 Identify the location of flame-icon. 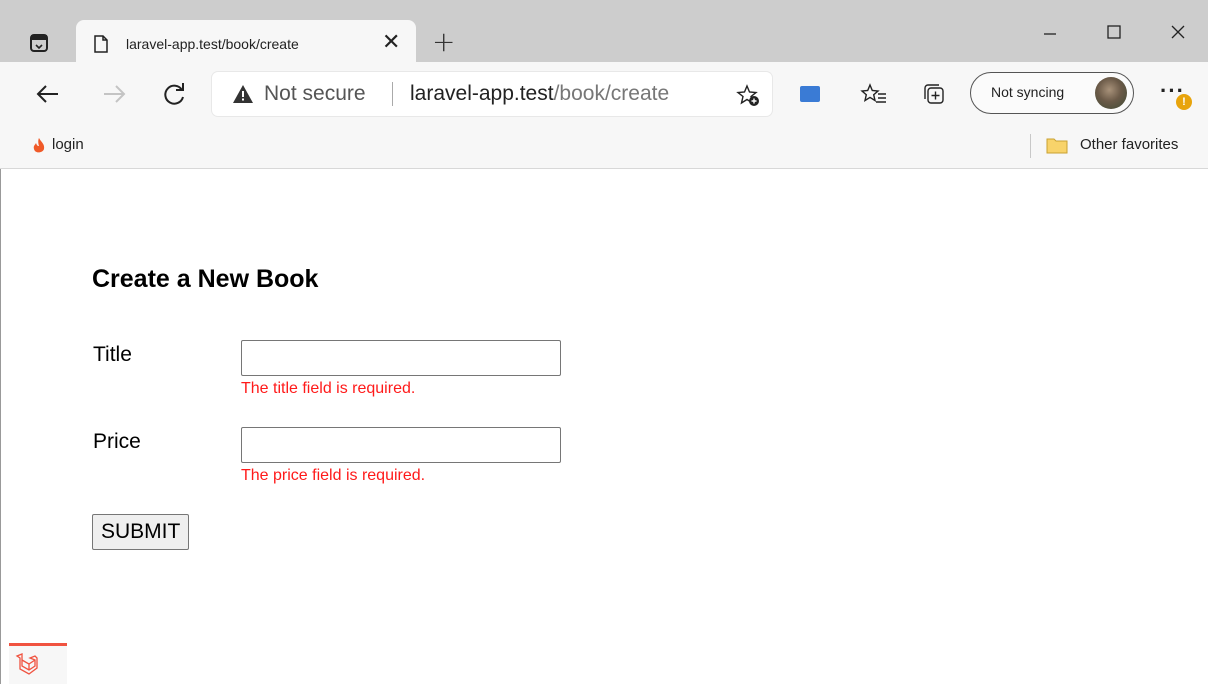
(39, 146).